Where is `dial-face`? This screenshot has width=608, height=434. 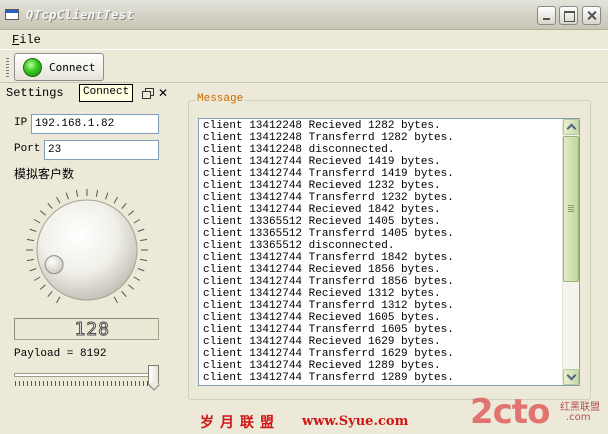
dial-face is located at coordinates (87, 250).